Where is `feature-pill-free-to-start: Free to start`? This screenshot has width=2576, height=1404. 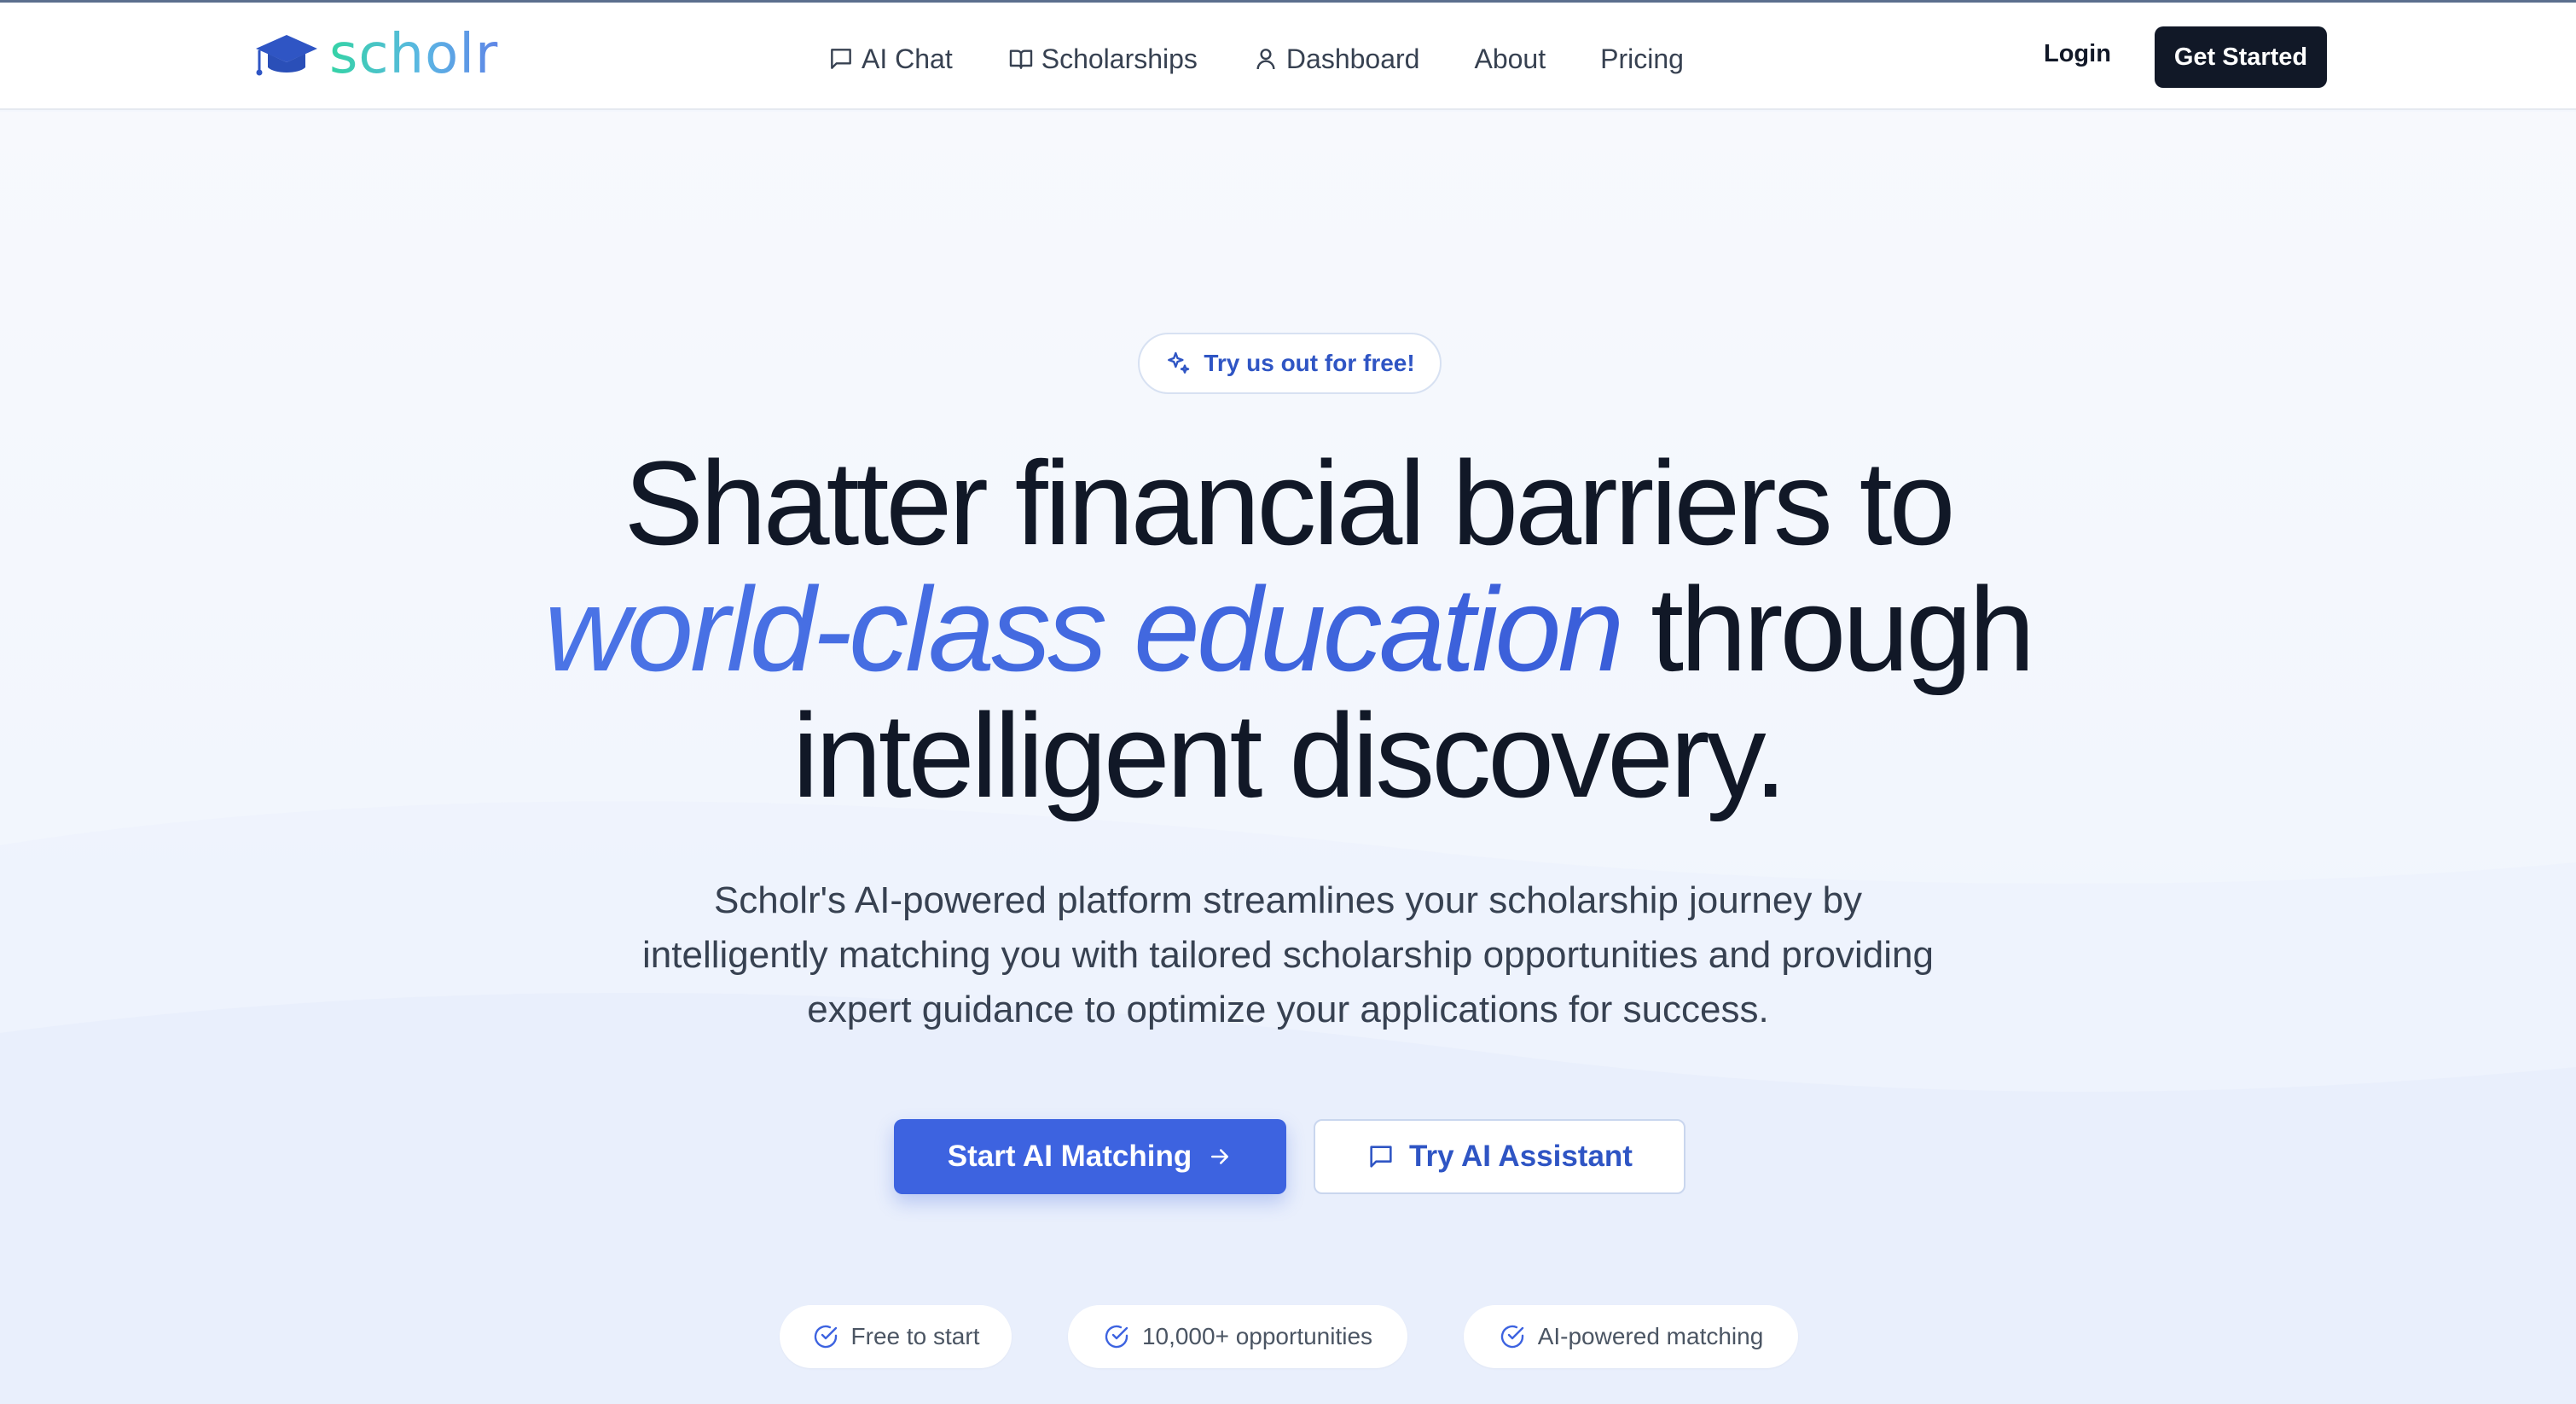
feature-pill-free-to-start: Free to start is located at coordinates (896, 1336).